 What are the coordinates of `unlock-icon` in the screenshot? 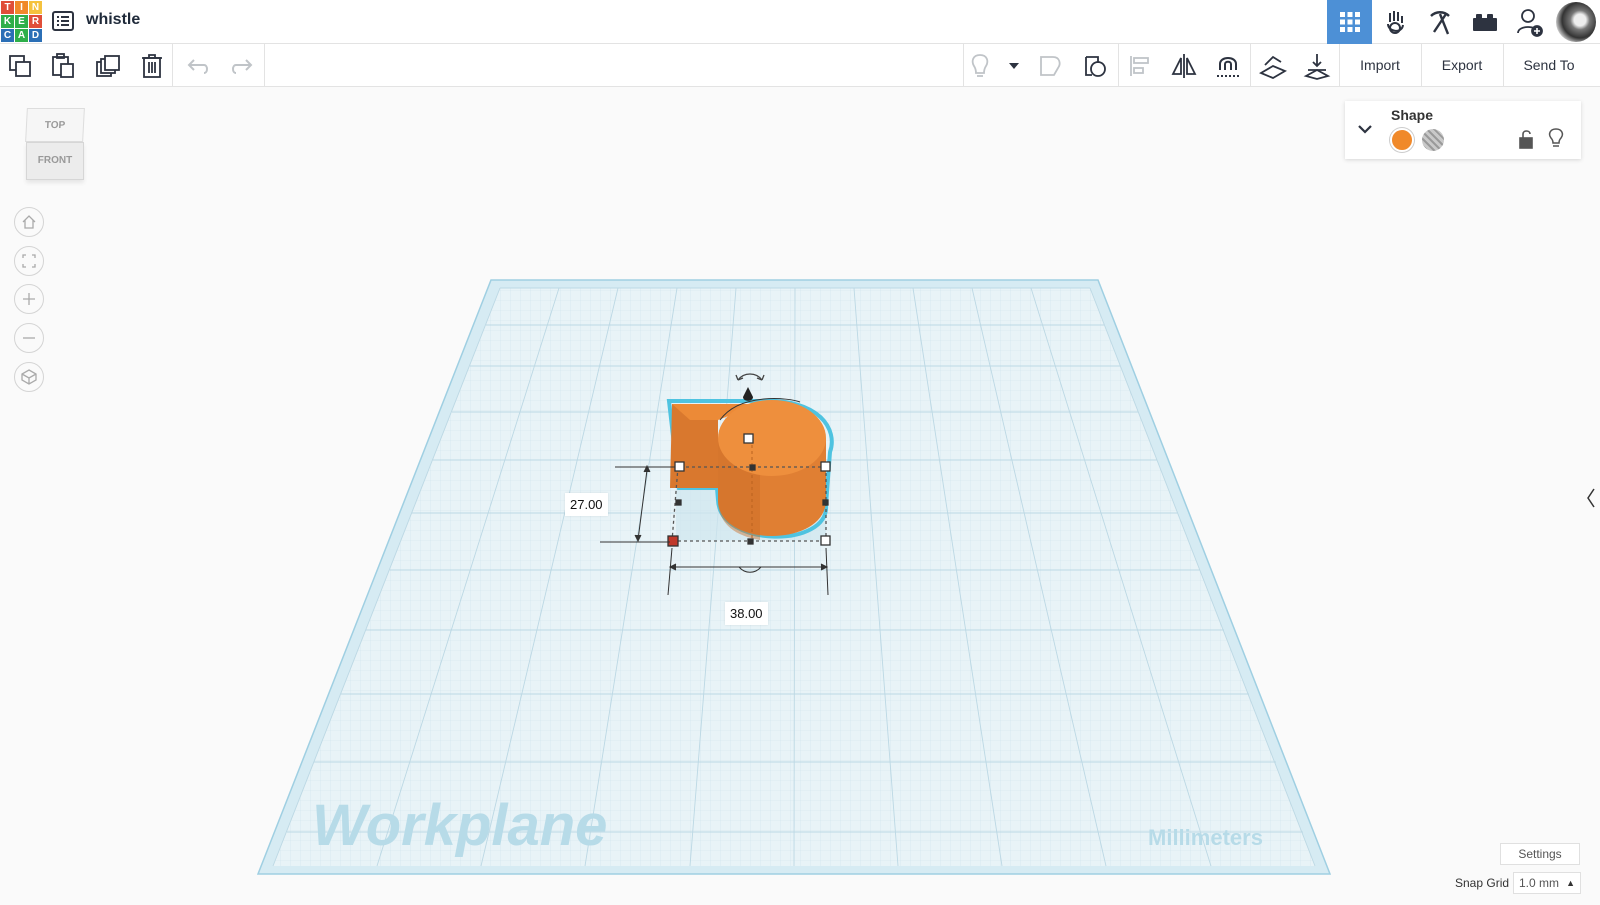 It's located at (1526, 139).